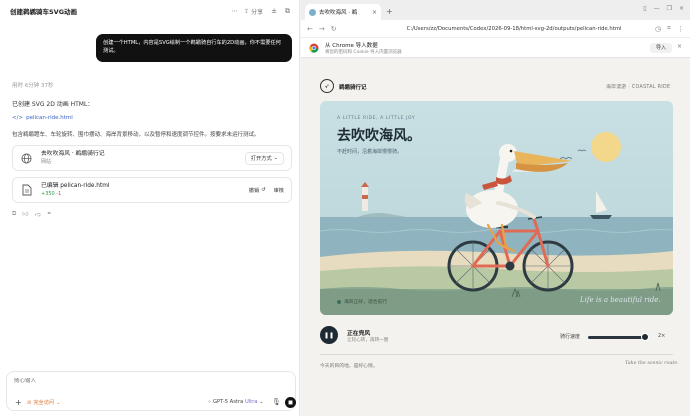 This screenshot has height=416, width=690. Describe the element at coordinates (620, 300) in the screenshot. I see `hero-slogan: Life is a beautiful ride.` at that location.